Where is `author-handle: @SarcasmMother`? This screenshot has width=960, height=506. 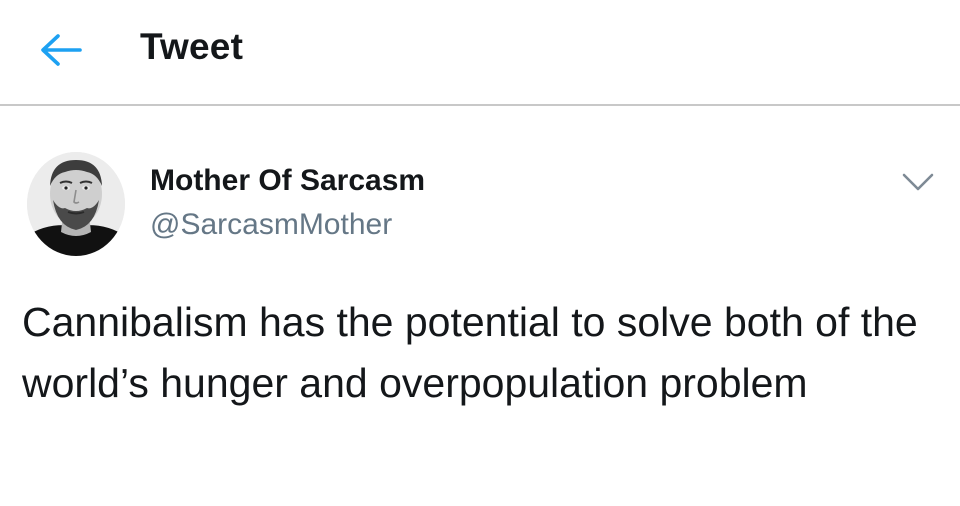 author-handle: @SarcasmMother is located at coordinates (271, 225).